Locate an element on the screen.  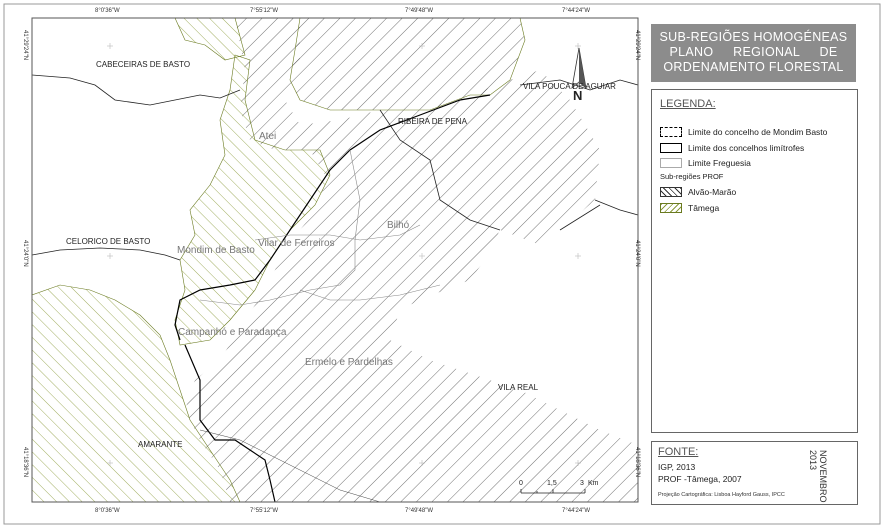
coord-left-3: 41°18'36"N is located at coordinates (25, 462).